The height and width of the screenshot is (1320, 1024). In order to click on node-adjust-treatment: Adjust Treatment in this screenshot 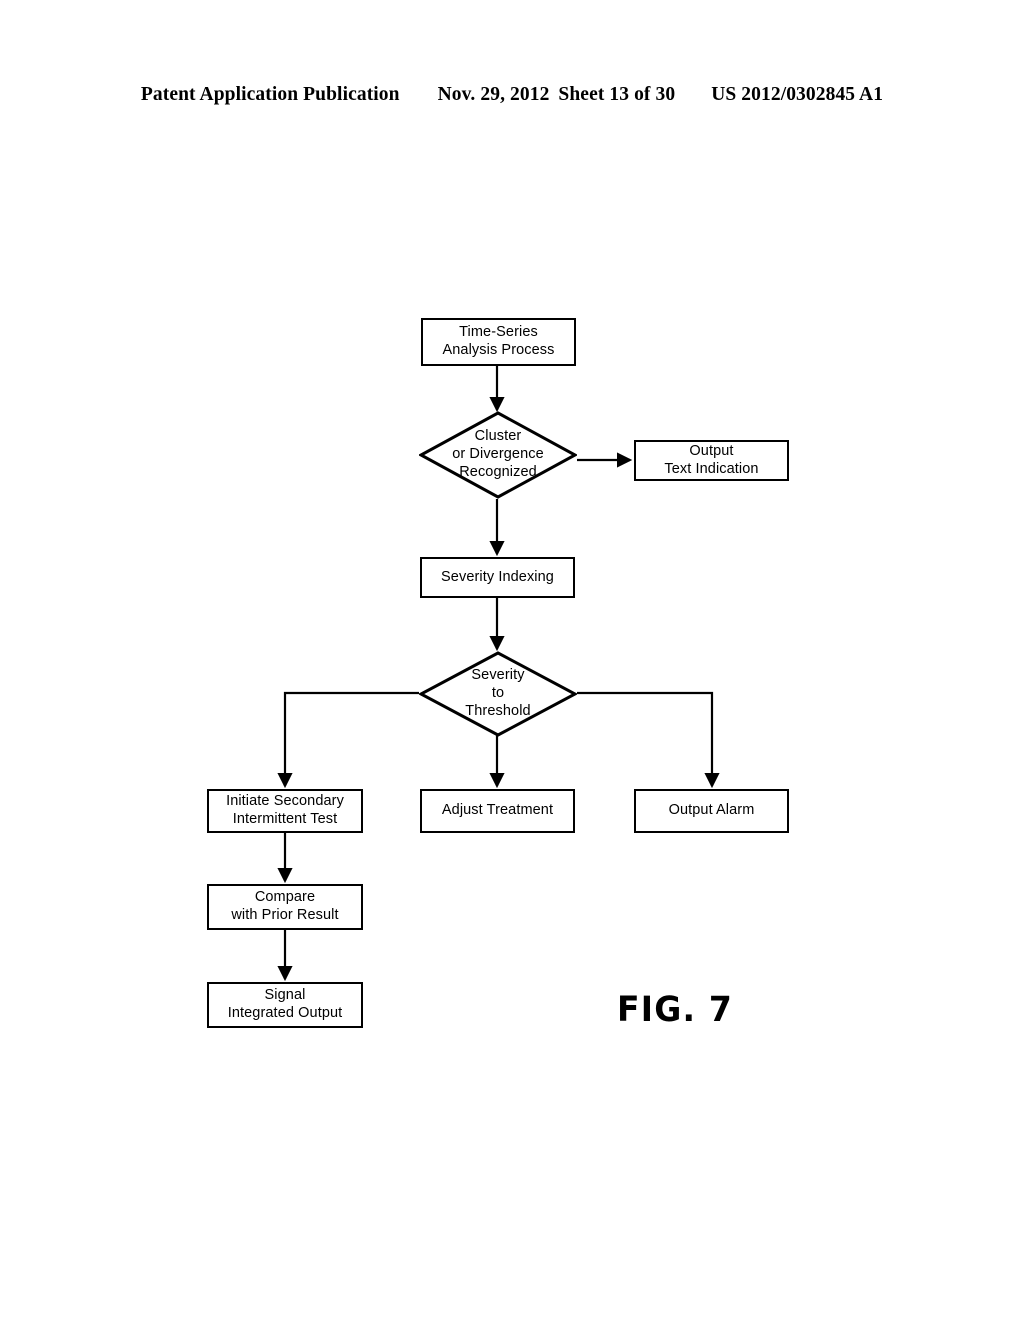, I will do `click(497, 811)`.